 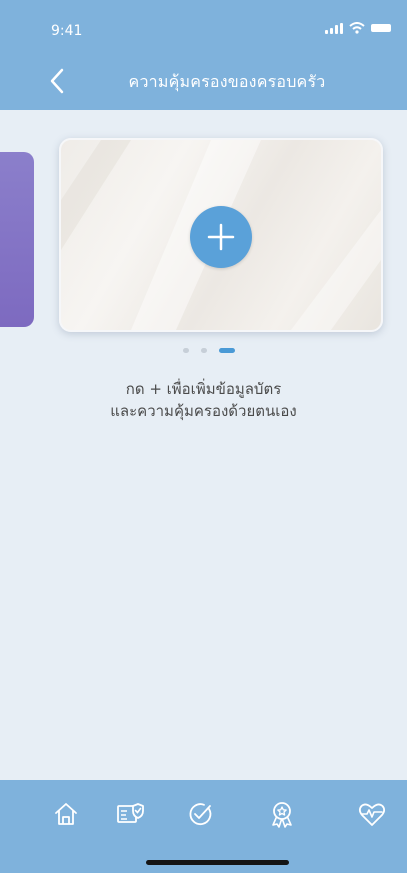 I want to click on chevron-left-icon, so click(x=57, y=81).